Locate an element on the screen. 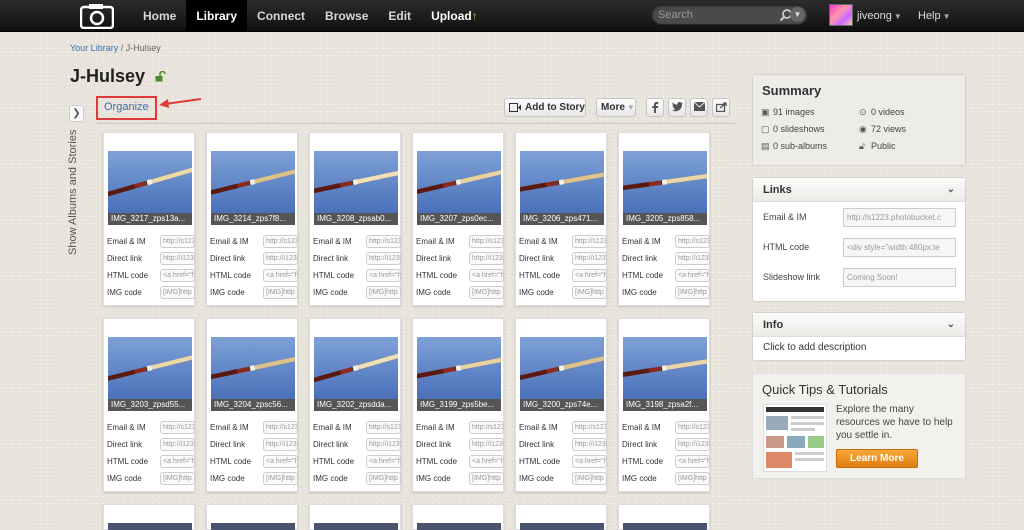 Image resolution: width=1024 pixels, height=530 pixels. user-menu: jiveong ▼ is located at coordinates (879, 16).